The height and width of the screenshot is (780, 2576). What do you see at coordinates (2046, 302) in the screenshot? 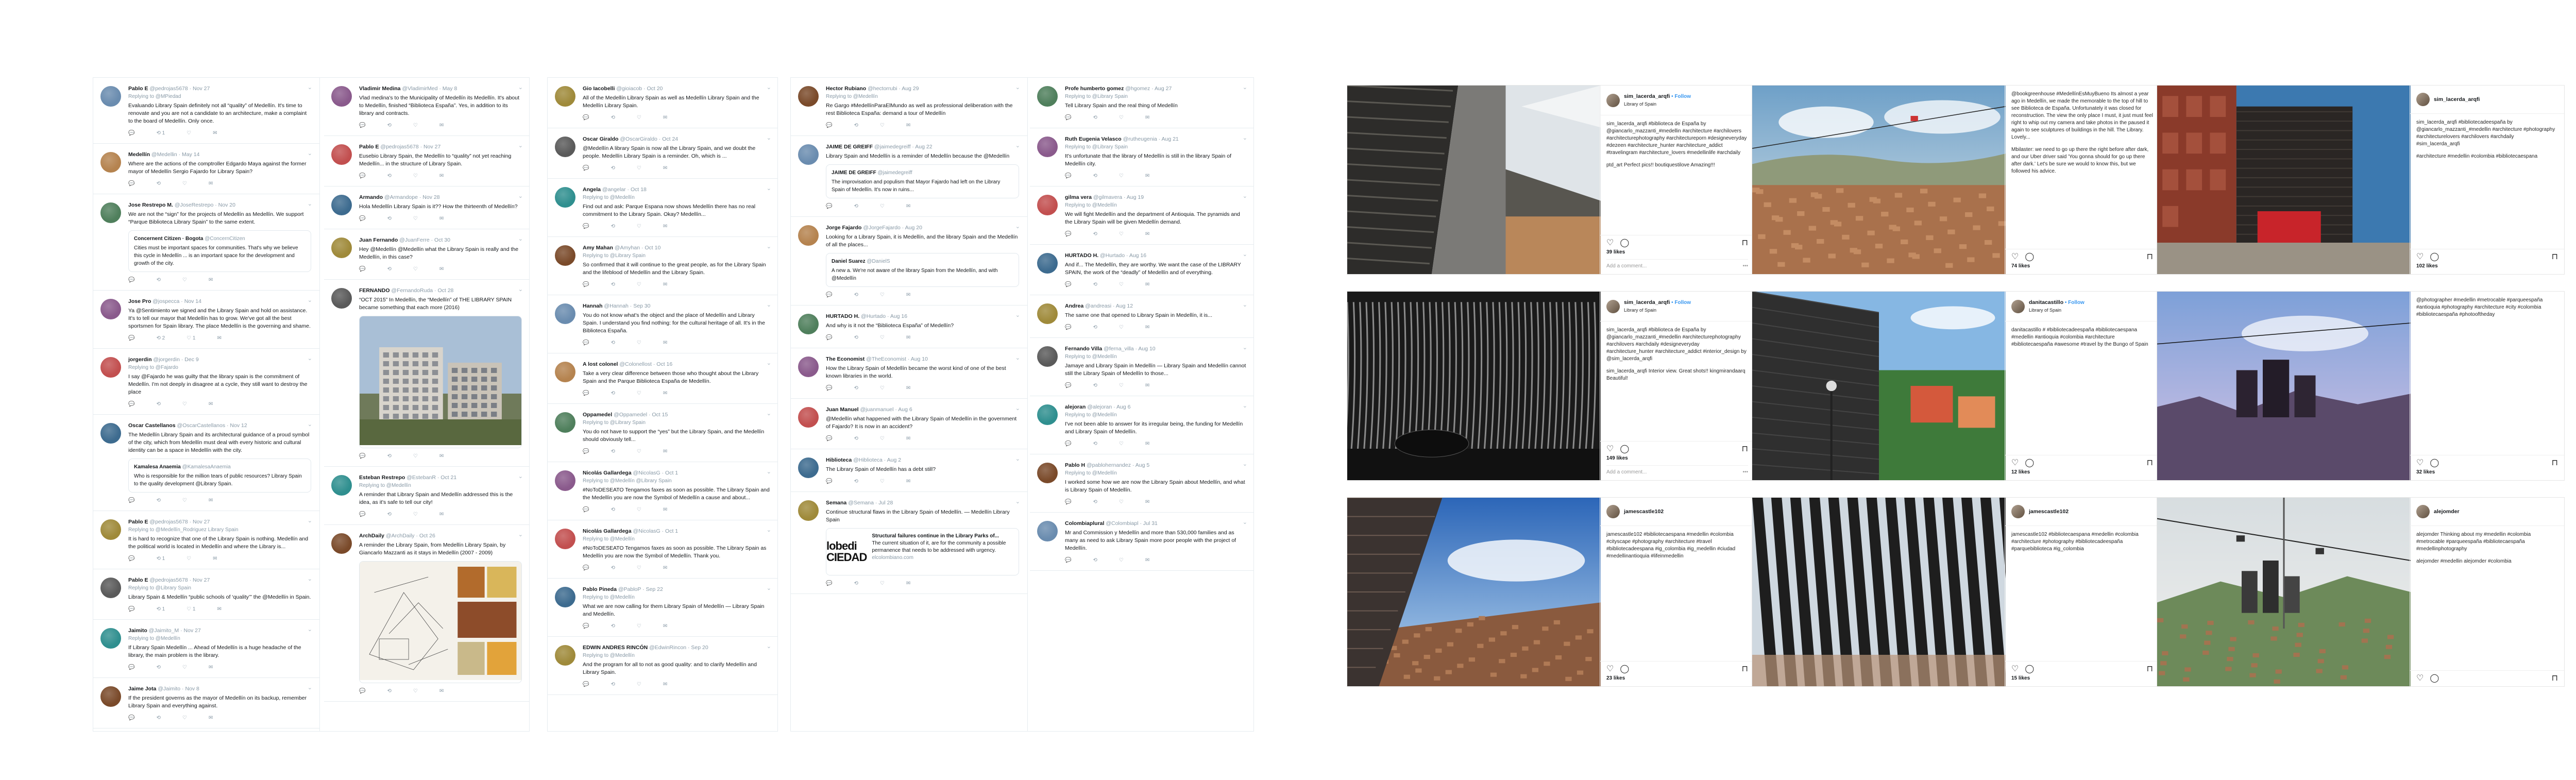
I see `username: danitacastillo` at bounding box center [2046, 302].